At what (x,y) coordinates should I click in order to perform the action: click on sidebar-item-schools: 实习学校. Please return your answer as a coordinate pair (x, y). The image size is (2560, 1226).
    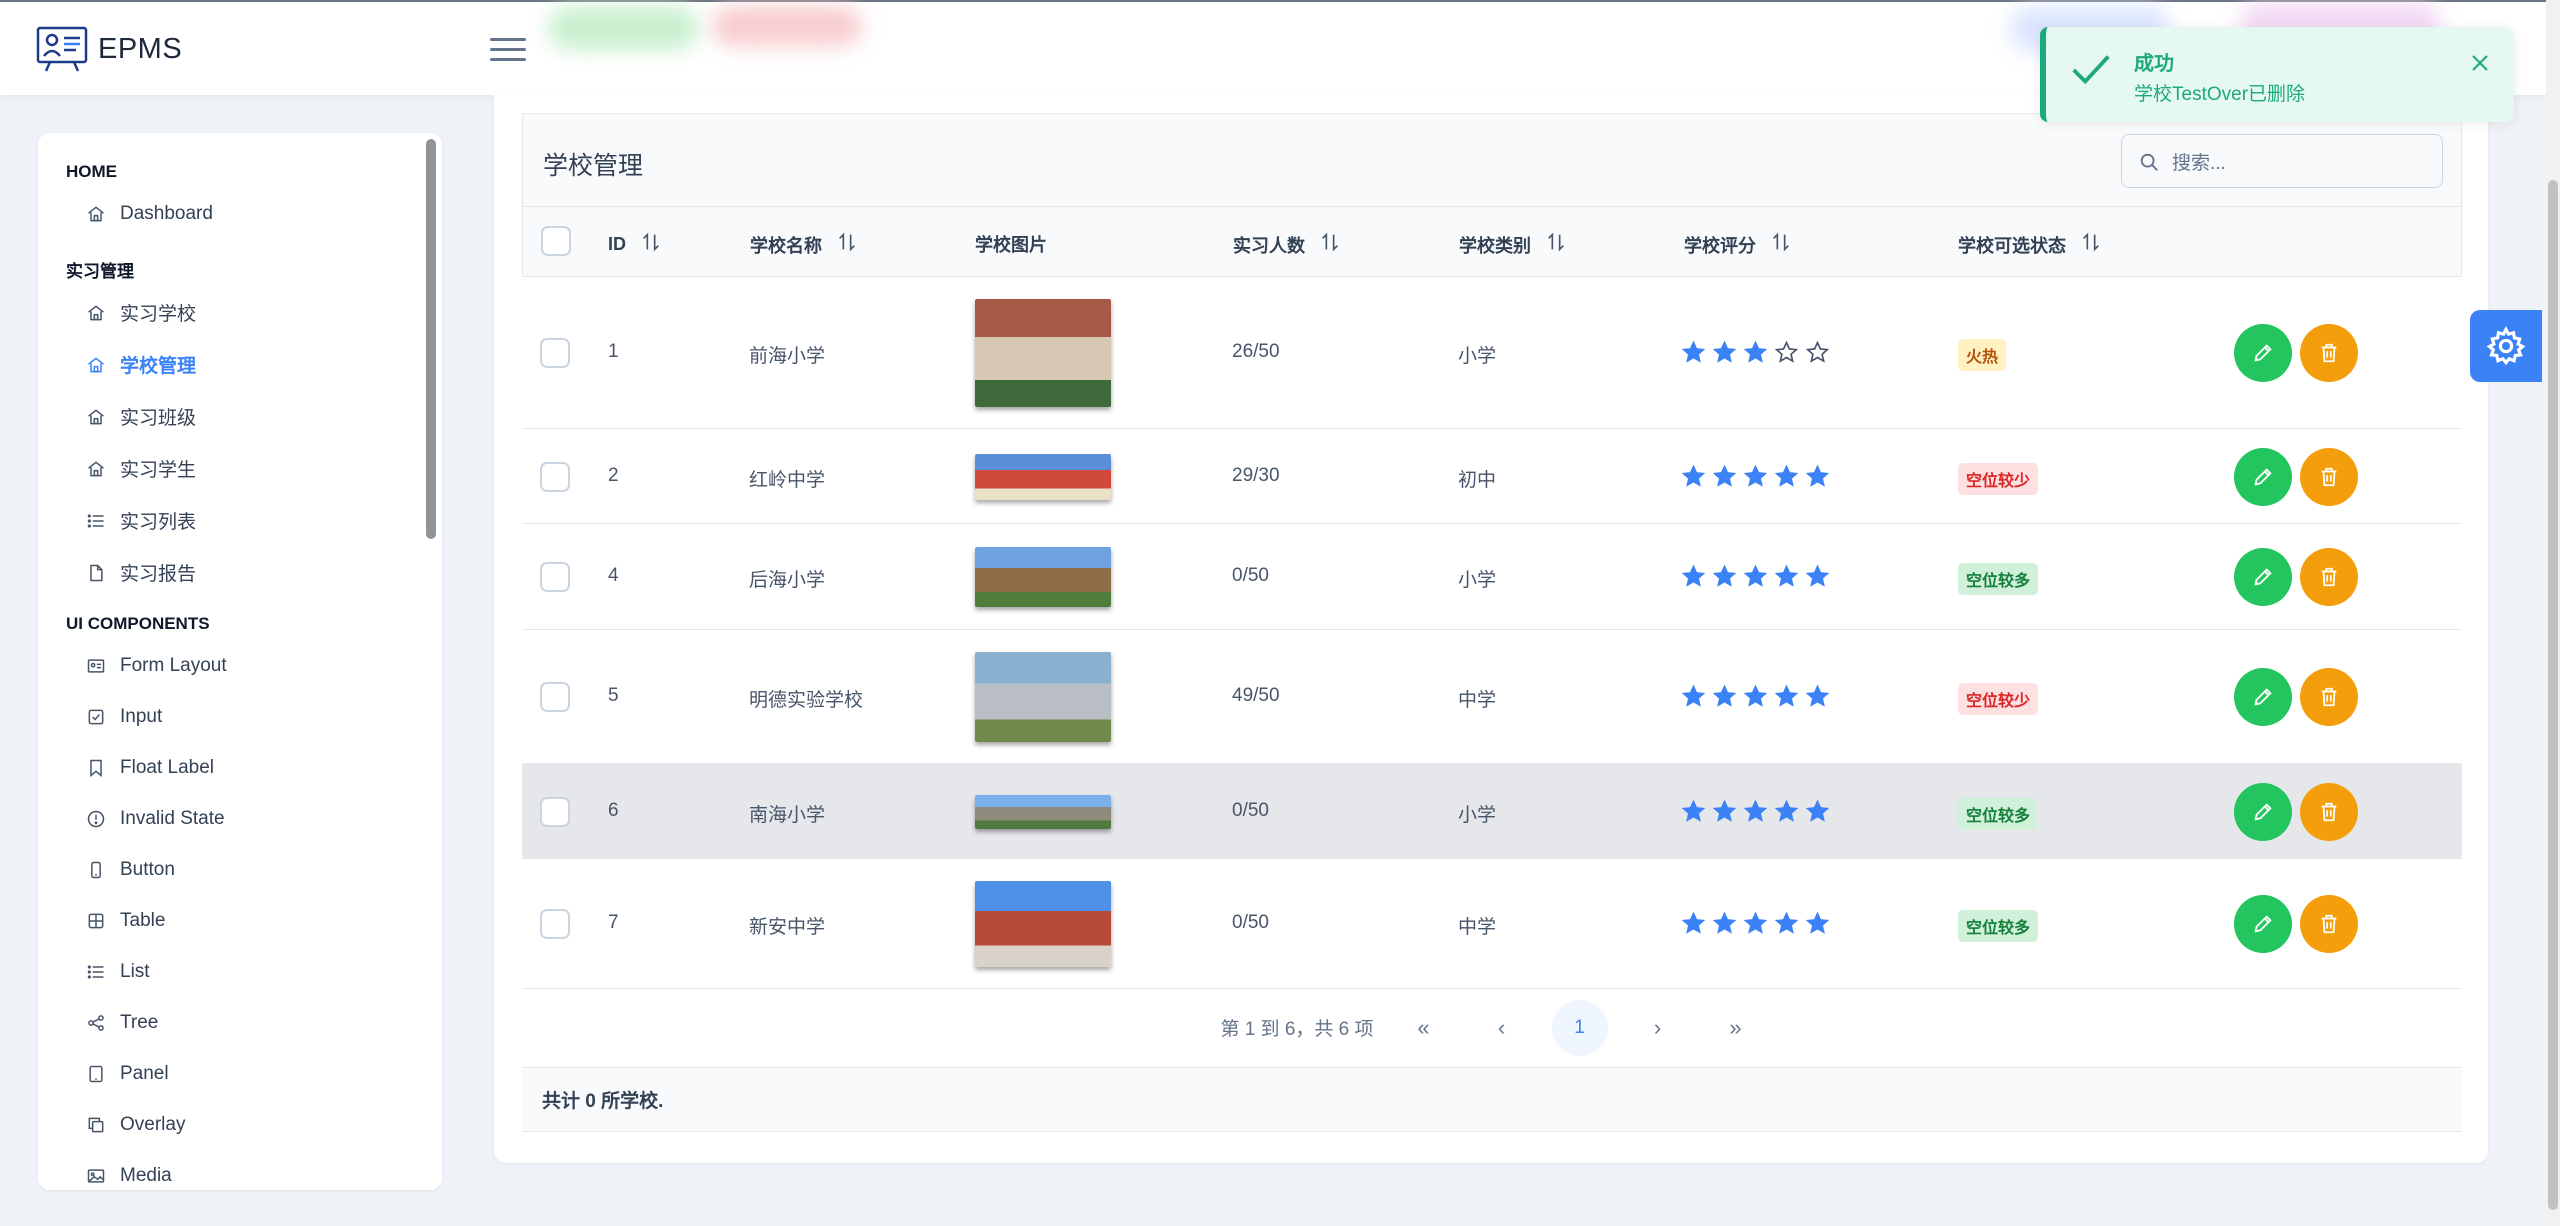
    Looking at the image, I should click on (141, 312).